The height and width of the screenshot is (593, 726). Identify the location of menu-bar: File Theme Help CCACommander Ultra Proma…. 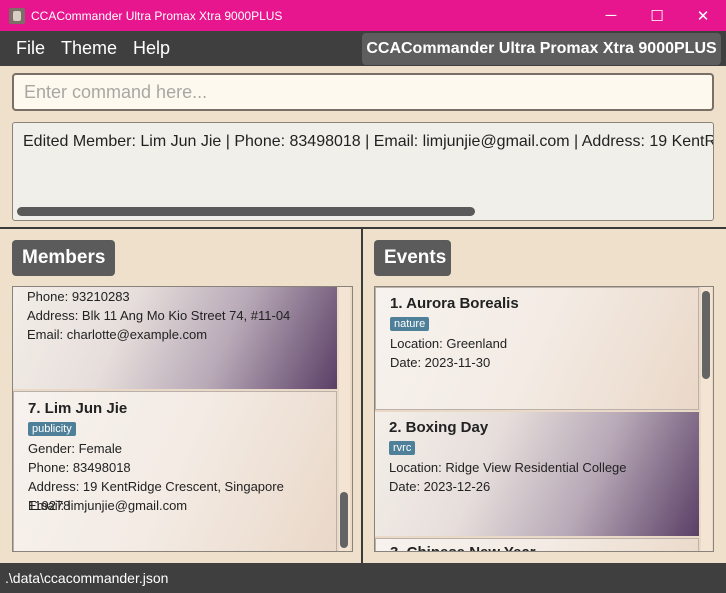
(363, 48).